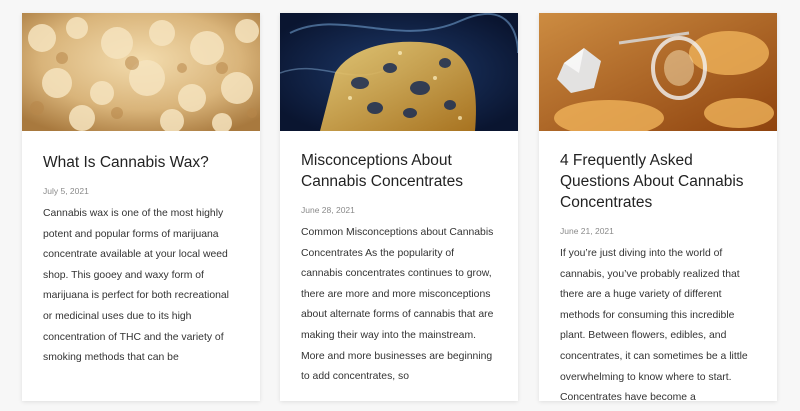  What do you see at coordinates (66, 191) in the screenshot?
I see `post-date: July 5, 2021` at bounding box center [66, 191].